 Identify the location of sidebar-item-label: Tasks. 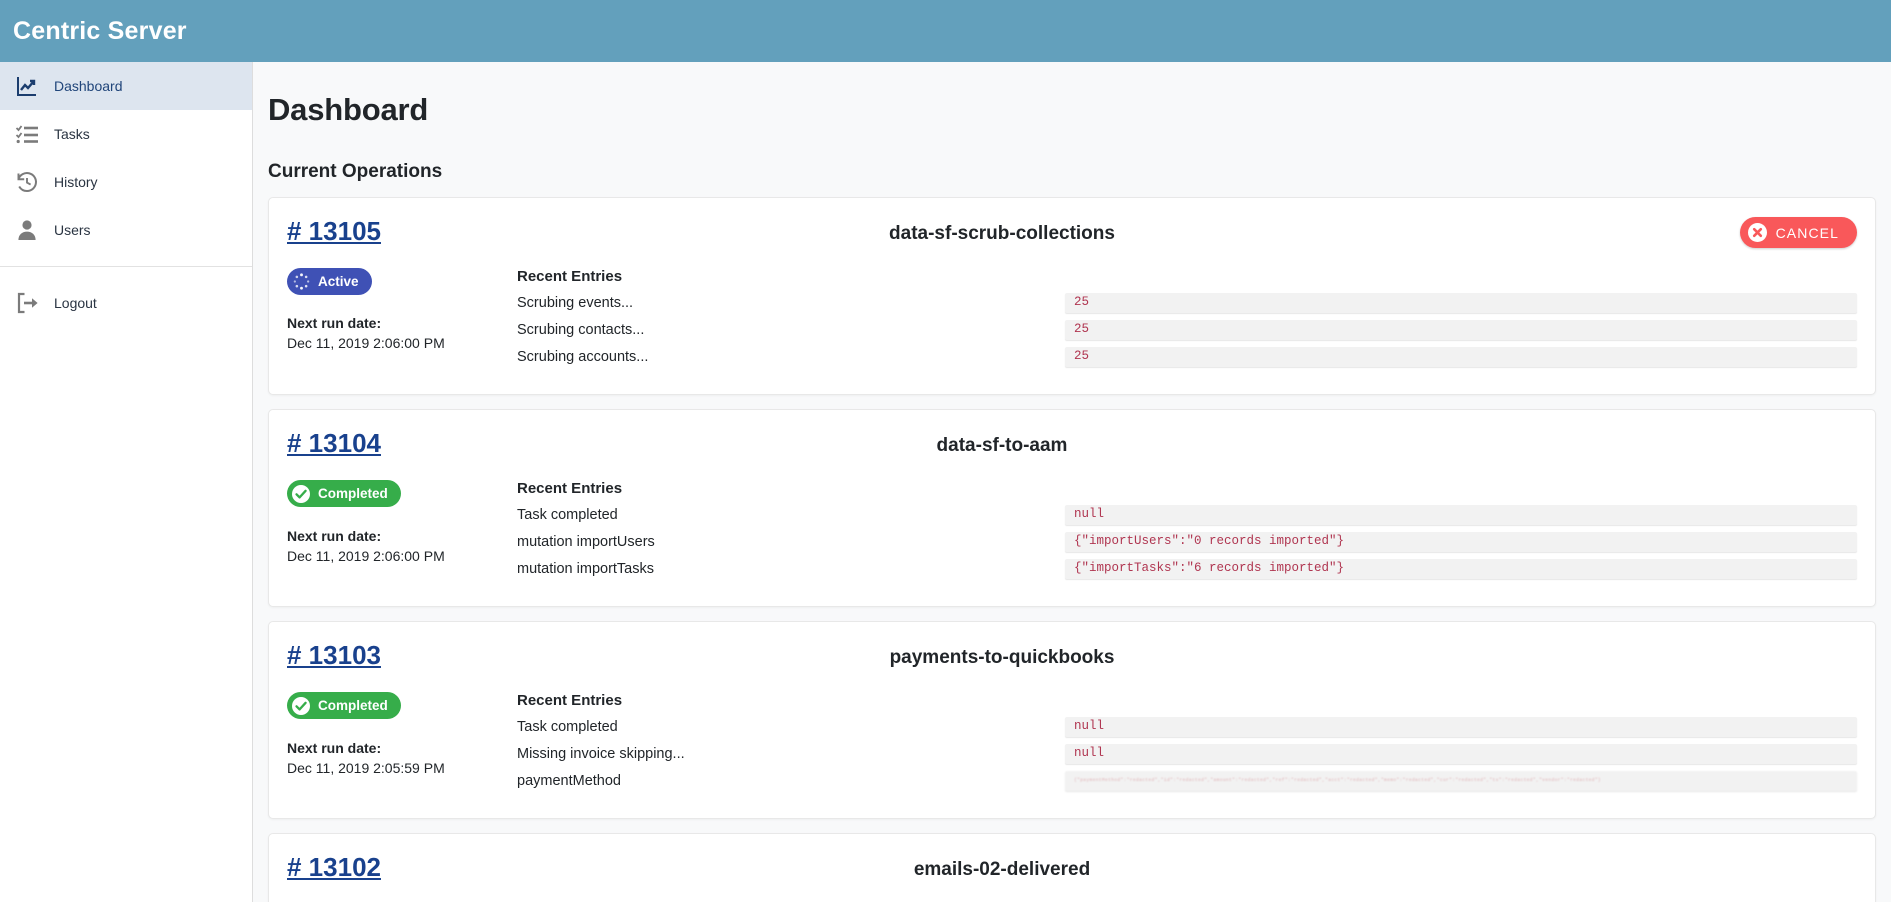
(72, 134).